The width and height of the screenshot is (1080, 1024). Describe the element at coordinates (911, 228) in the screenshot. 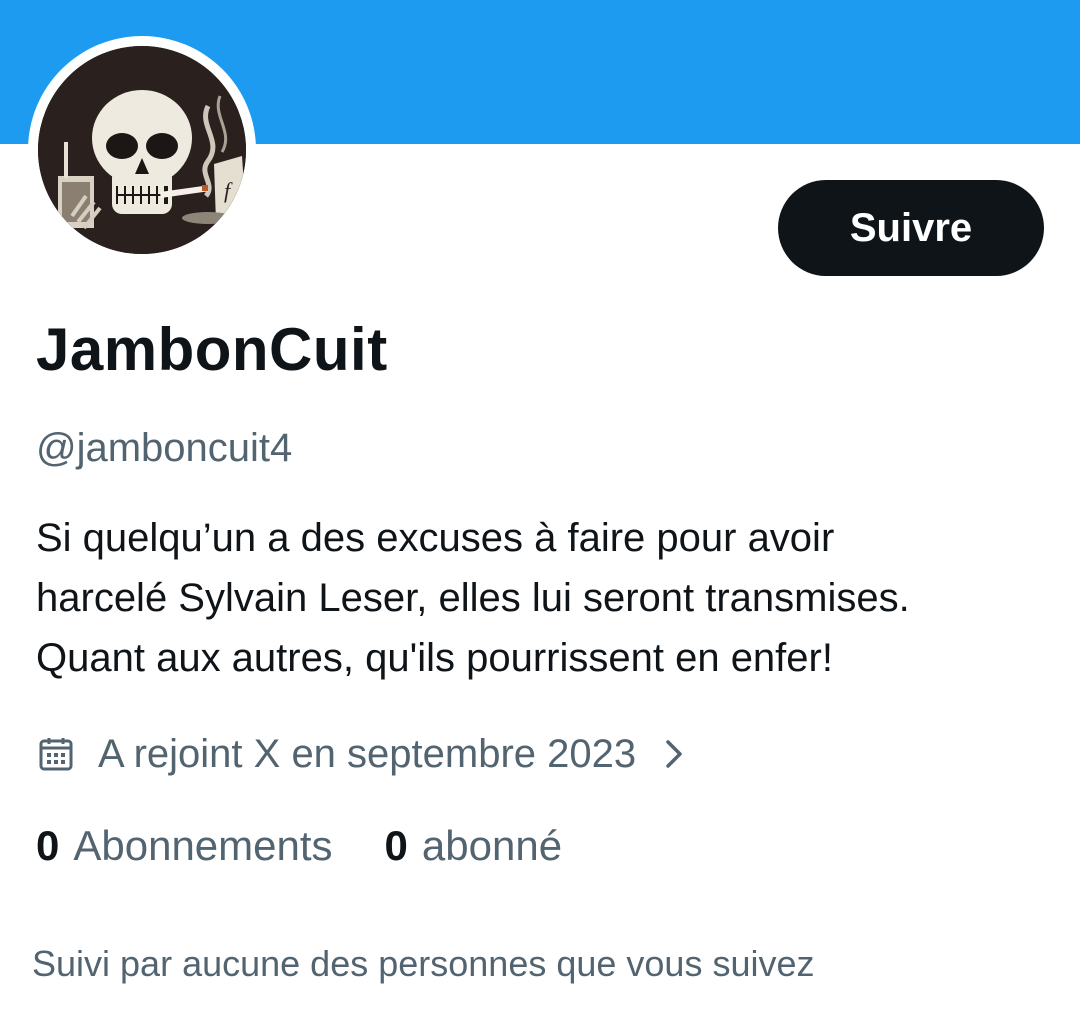

I see `follow-button: Suivre` at that location.